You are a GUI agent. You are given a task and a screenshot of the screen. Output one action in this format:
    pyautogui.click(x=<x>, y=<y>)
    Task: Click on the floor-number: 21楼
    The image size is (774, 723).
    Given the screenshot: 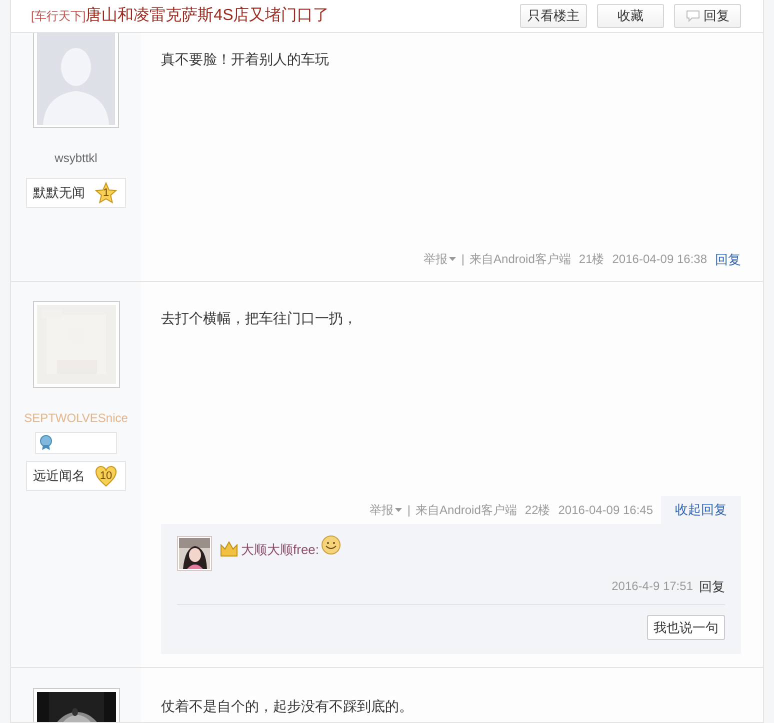 What is the action you would take?
    pyautogui.click(x=591, y=259)
    